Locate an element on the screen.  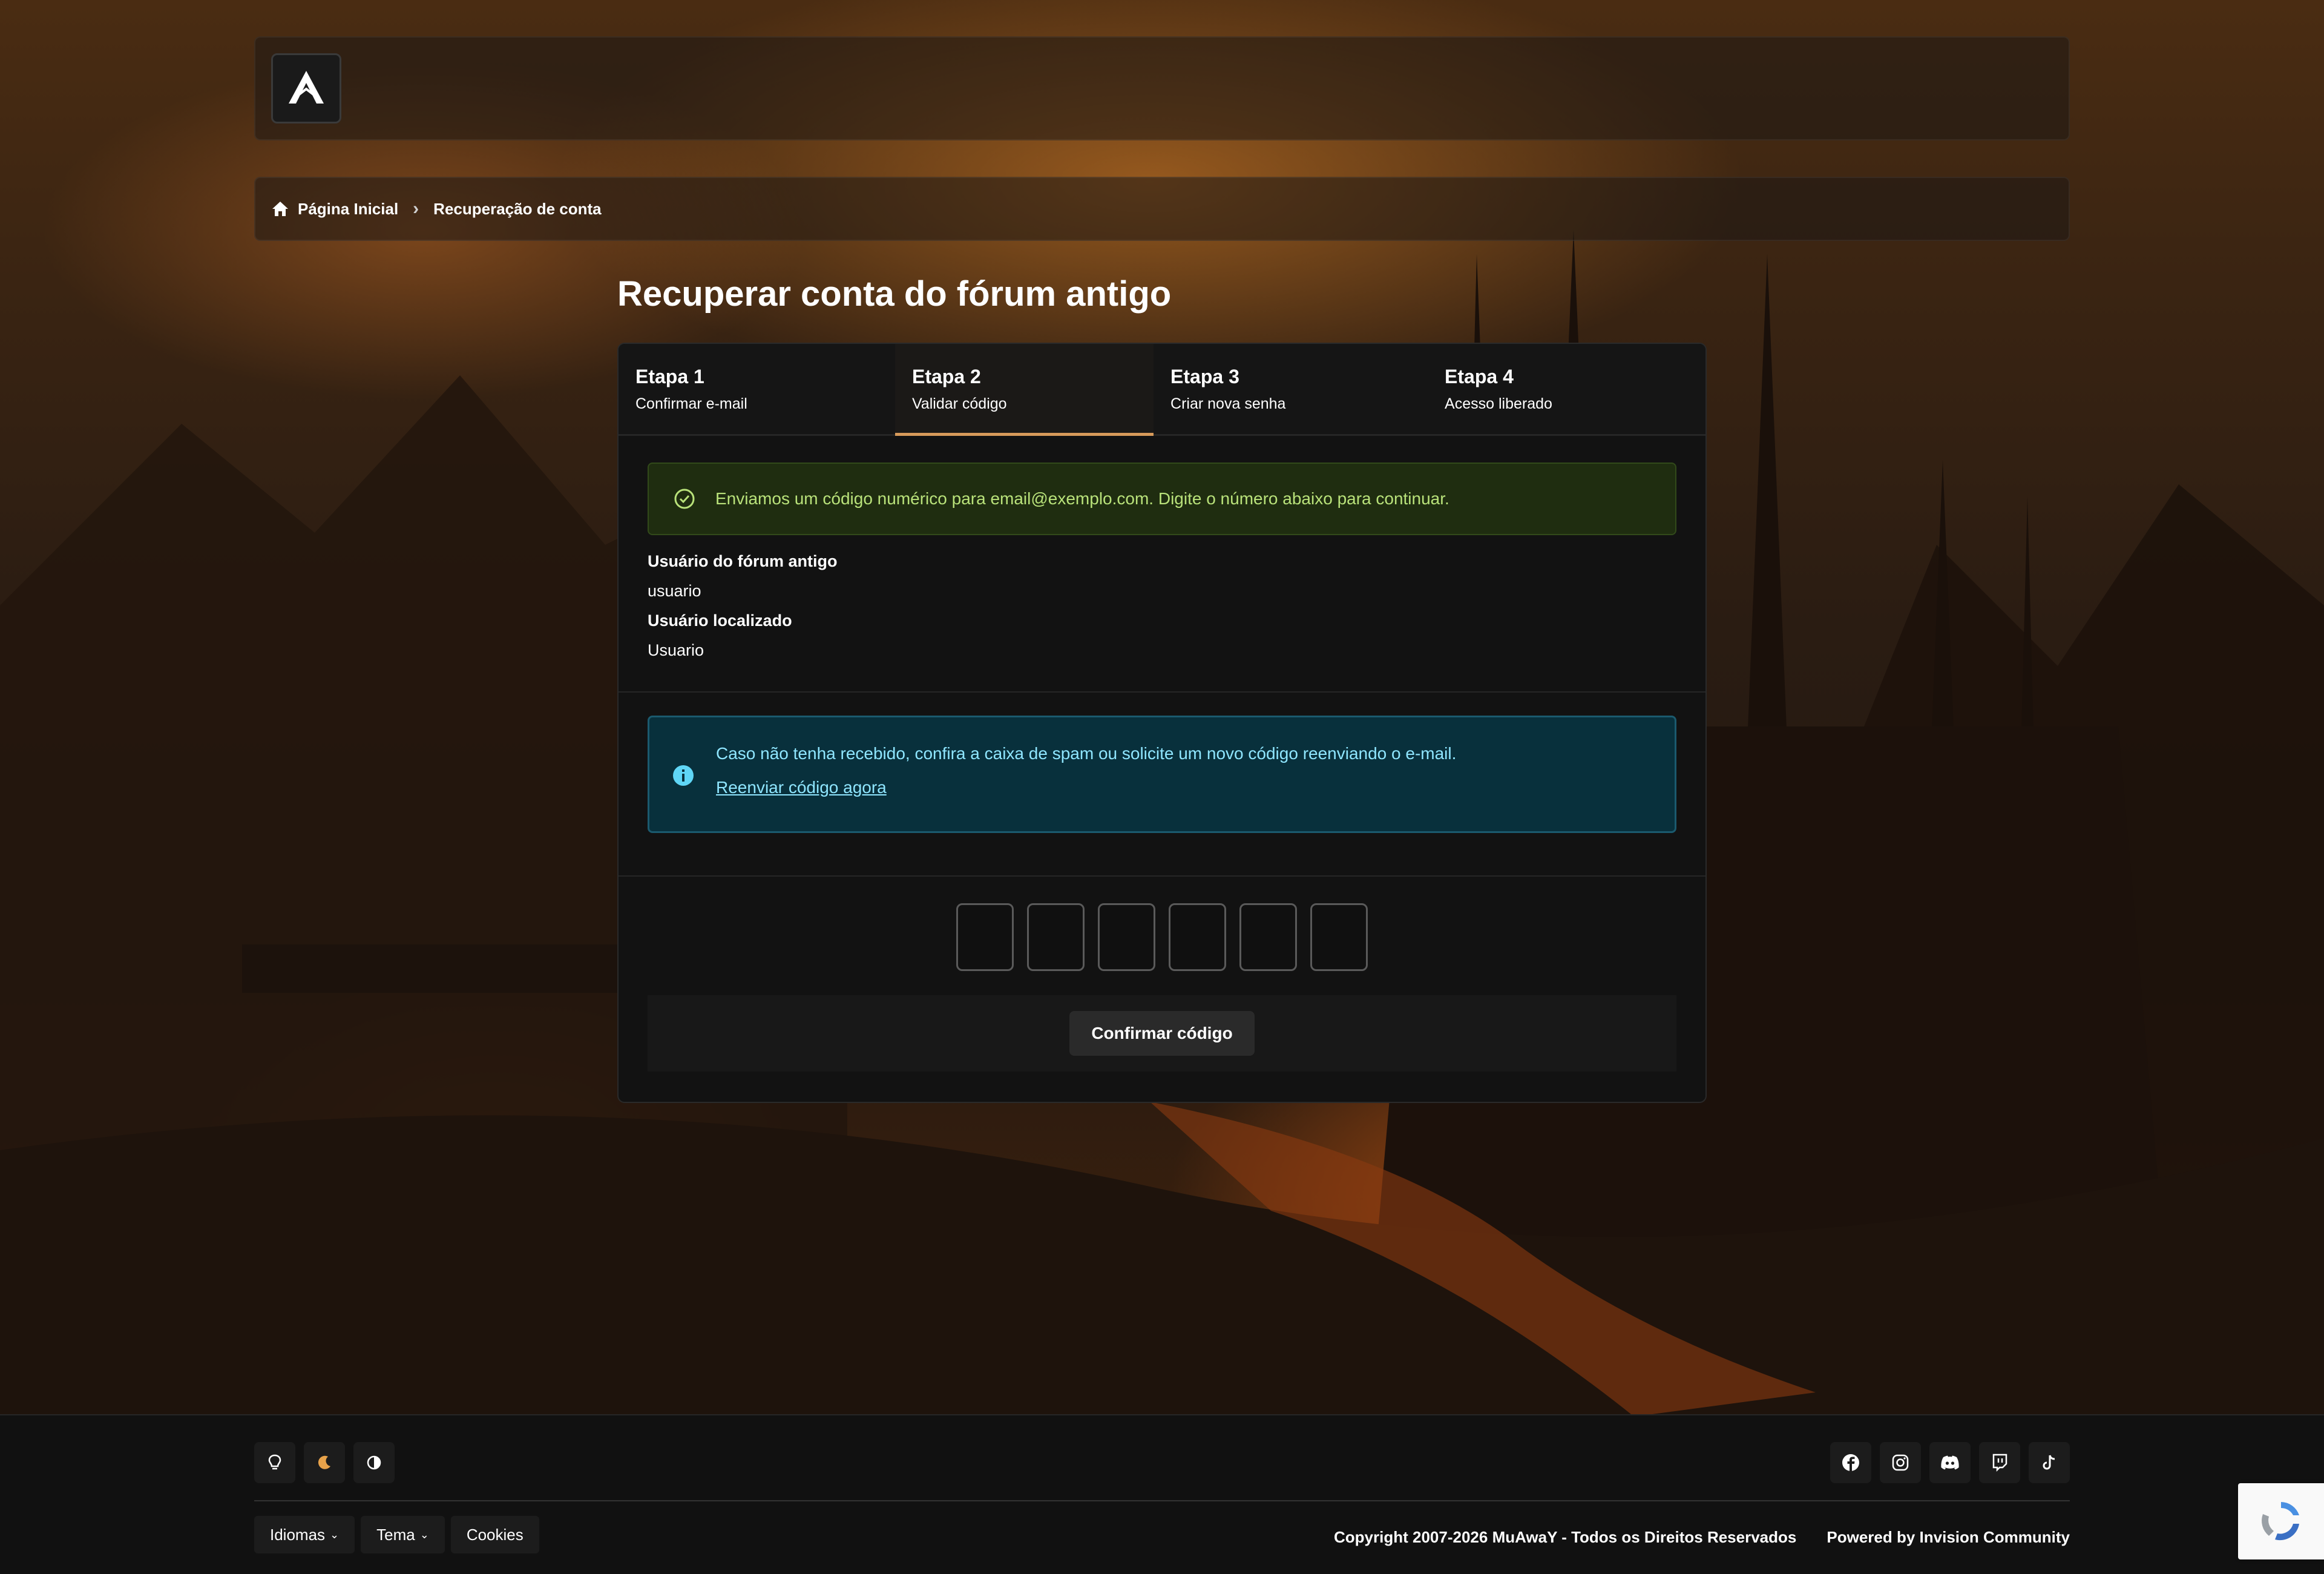
instagram-link is located at coordinates (1900, 1463).